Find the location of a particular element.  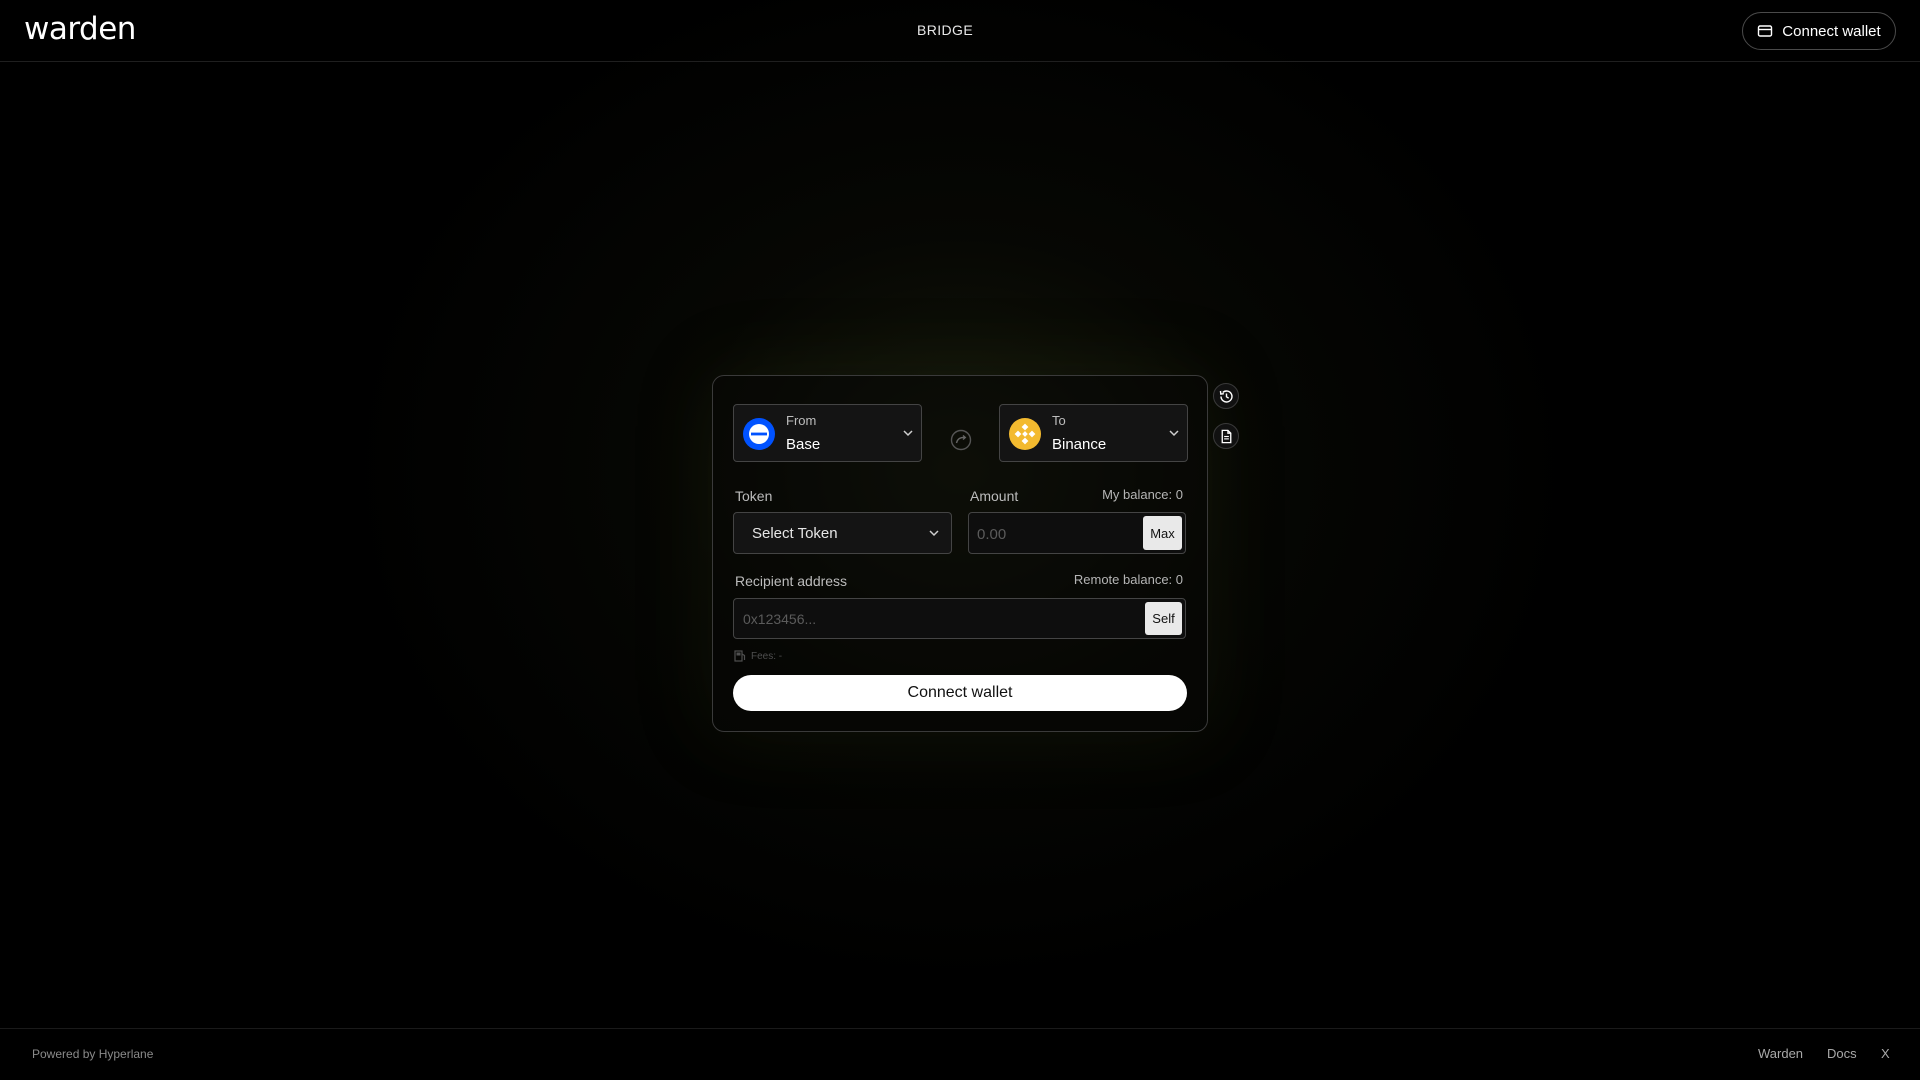

top-bar: warden BRIDGE Connect wallet is located at coordinates (960, 31).